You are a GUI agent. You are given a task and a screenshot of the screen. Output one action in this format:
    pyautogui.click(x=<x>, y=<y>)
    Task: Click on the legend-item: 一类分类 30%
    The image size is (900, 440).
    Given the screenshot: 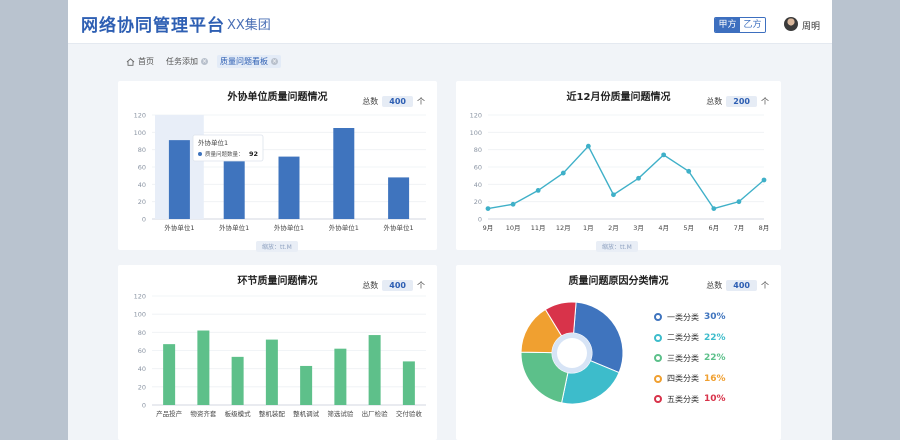 What is the action you would take?
    pyautogui.click(x=690, y=317)
    